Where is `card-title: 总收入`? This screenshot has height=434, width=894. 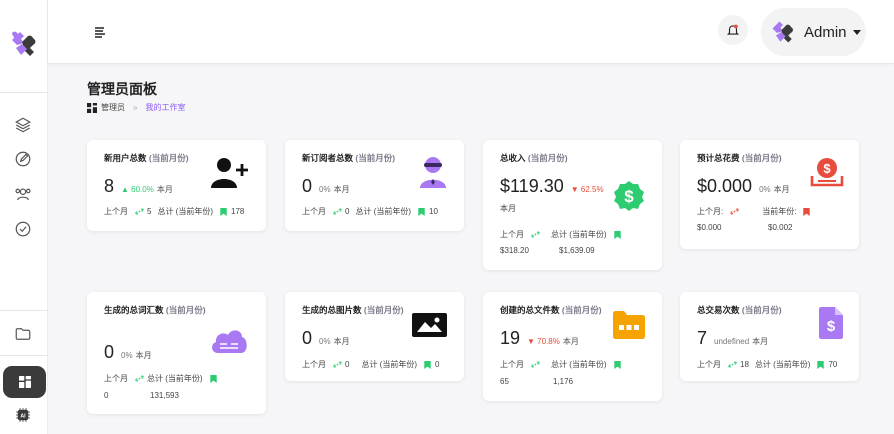 card-title: 总收入 is located at coordinates (513, 158).